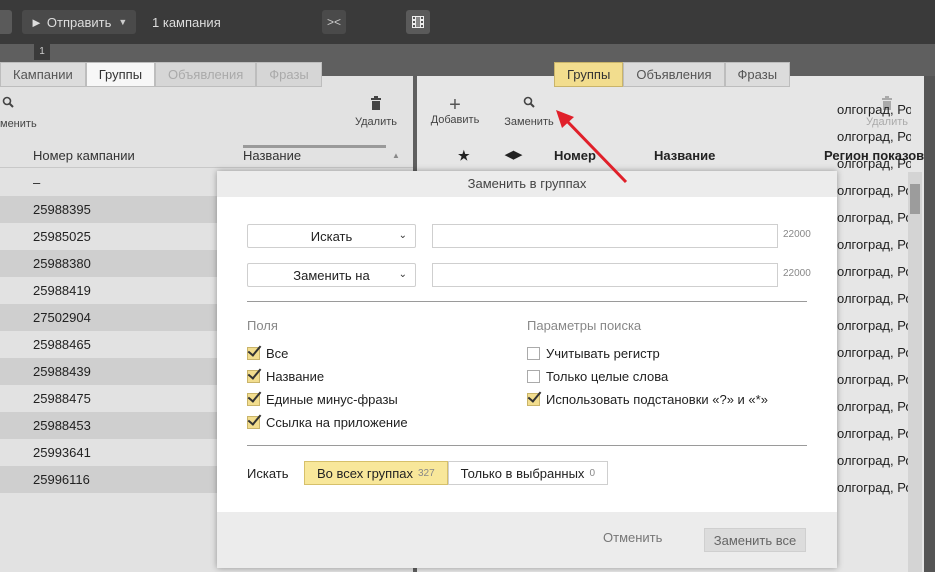 The height and width of the screenshot is (572, 935). Describe the element at coordinates (262, 325) in the screenshot. I see `fields-title: Поля` at that location.